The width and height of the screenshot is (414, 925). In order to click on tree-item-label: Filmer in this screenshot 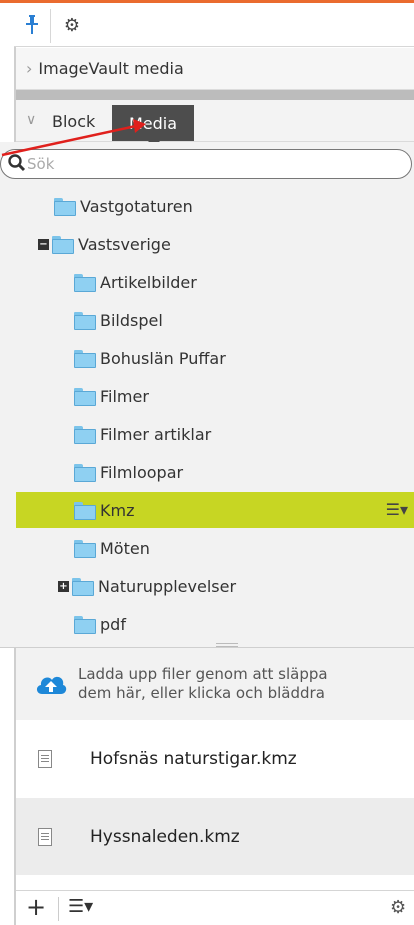, I will do `click(124, 396)`.